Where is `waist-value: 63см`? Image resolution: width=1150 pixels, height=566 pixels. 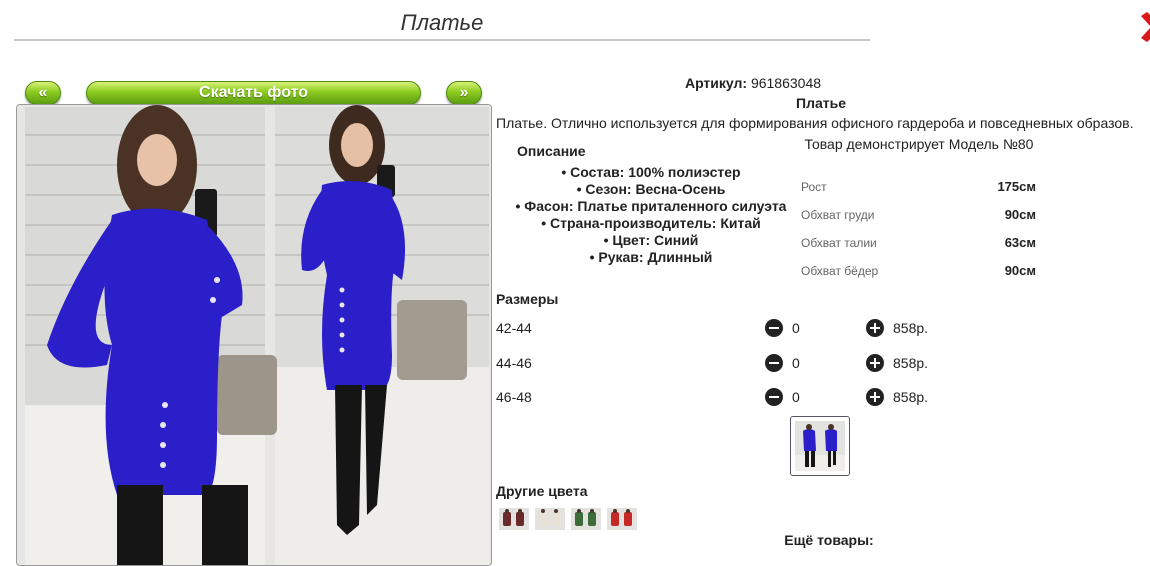
waist-value: 63см is located at coordinates (1020, 242).